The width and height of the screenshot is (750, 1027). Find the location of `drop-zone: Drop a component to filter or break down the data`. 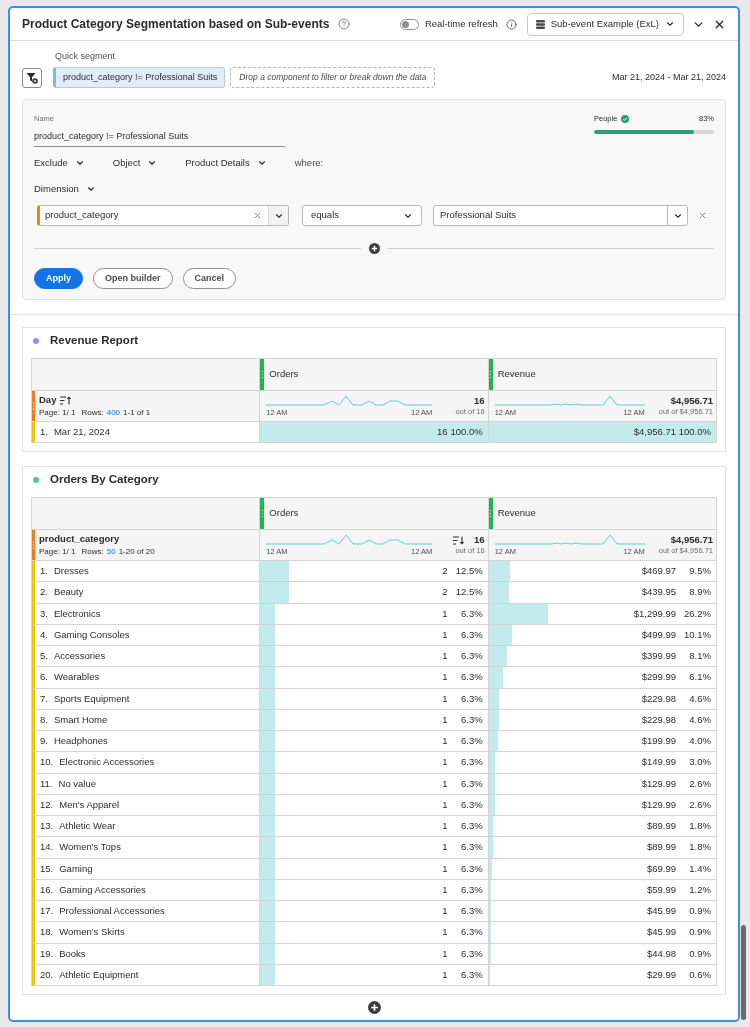

drop-zone: Drop a component to filter or break down the data is located at coordinates (333, 77).